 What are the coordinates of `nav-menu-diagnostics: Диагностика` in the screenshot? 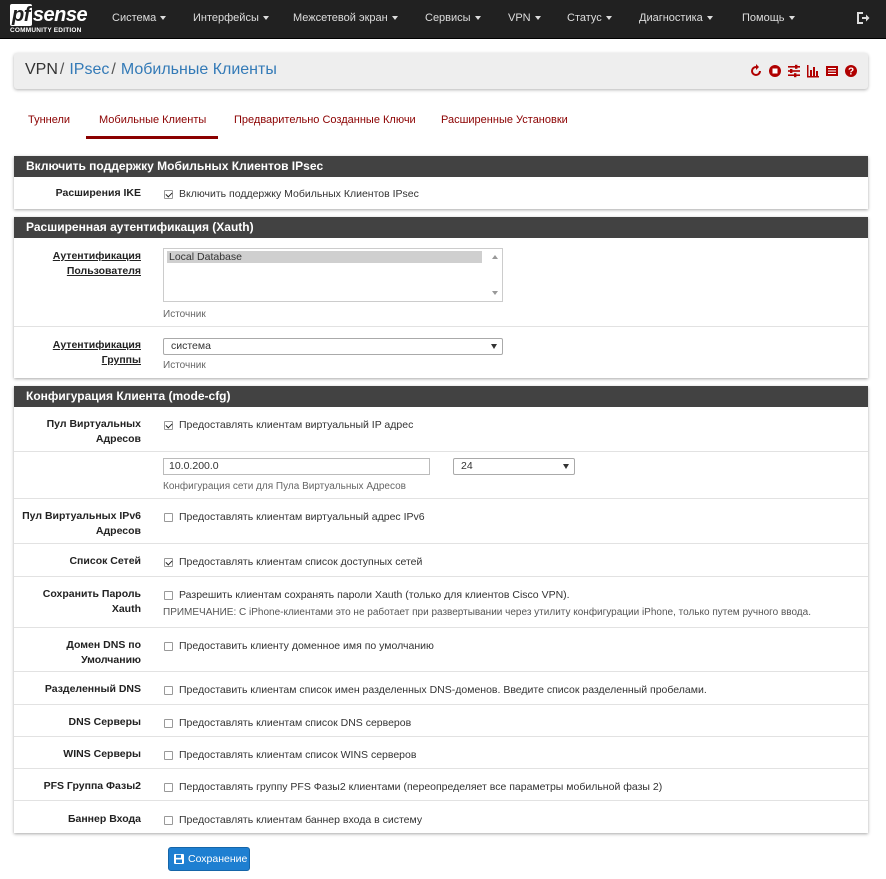 It's located at (676, 19).